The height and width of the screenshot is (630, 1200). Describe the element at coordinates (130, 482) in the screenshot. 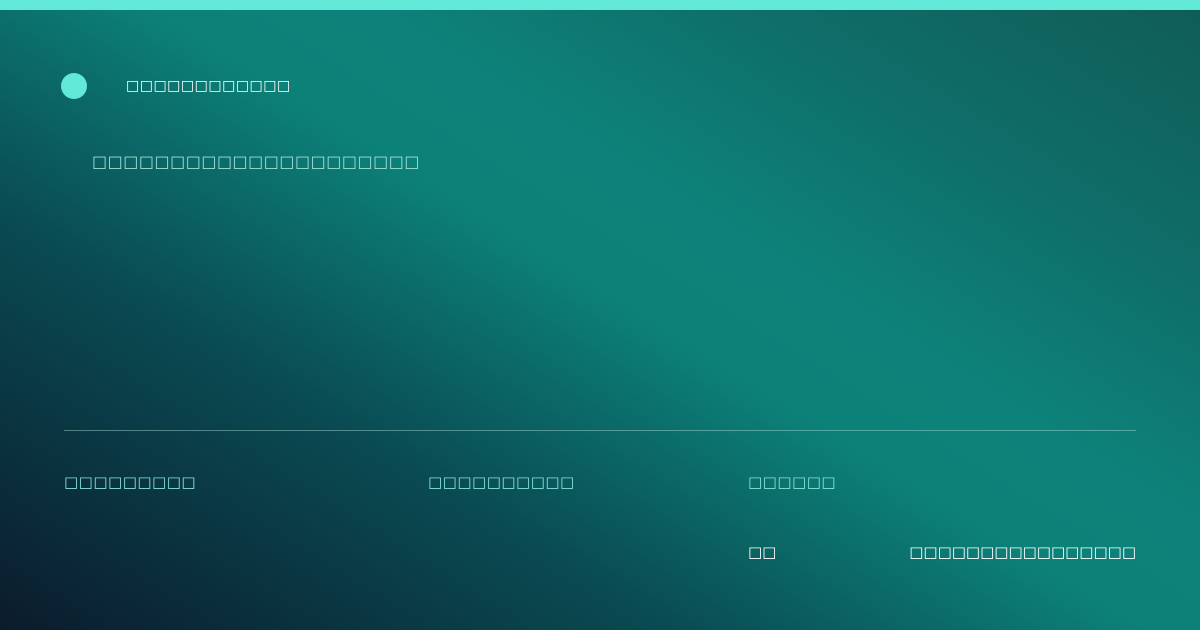

I see `footer-label-1: □□□□□□□□□` at that location.